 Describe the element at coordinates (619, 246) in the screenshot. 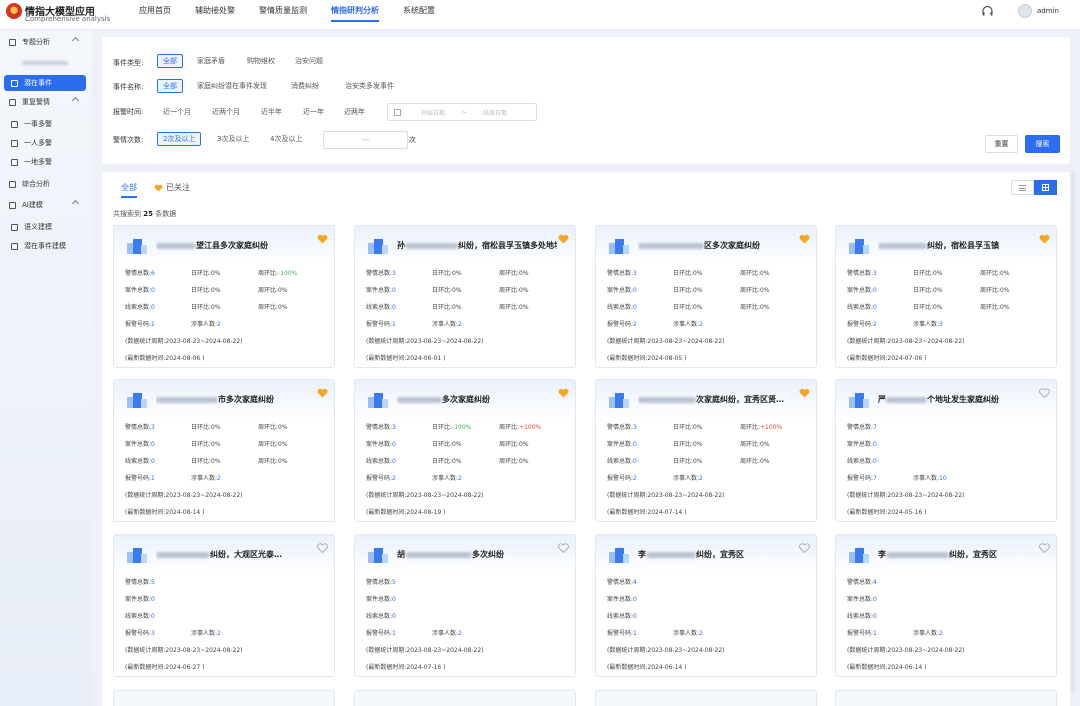

I see `building-icon` at that location.